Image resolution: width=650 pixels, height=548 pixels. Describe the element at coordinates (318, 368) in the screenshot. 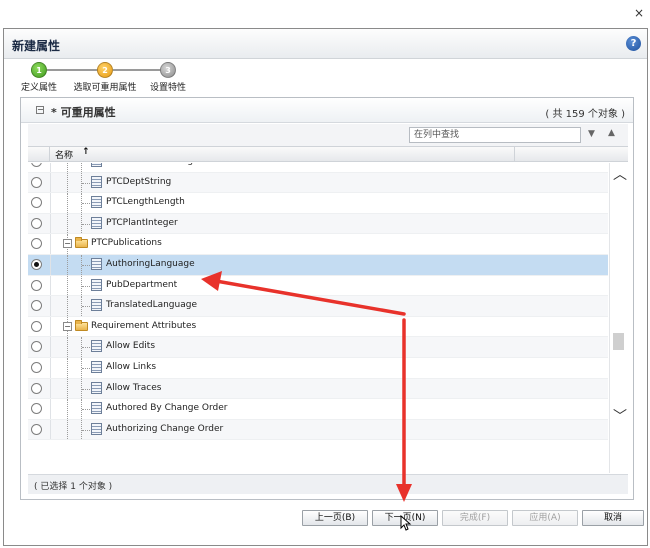

I see `tree-attribute-row: Allow Links` at that location.